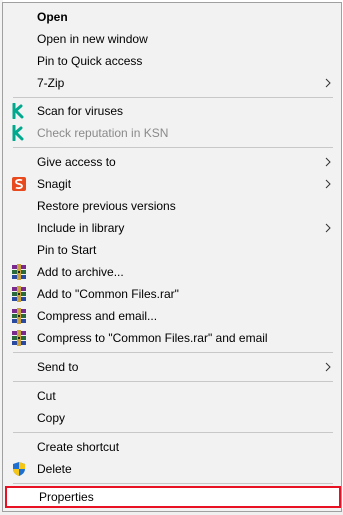 This screenshot has width=343, height=515. What do you see at coordinates (46, 396) in the screenshot?
I see `menu-item-label: Cut` at bounding box center [46, 396].